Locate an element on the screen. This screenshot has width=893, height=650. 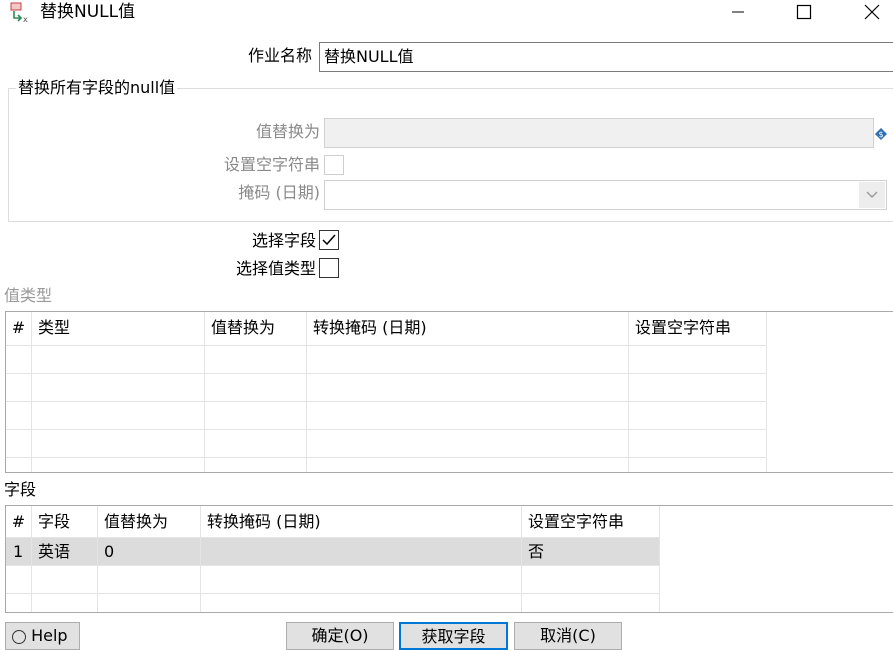
select-fields-checkbox is located at coordinates (329, 240).